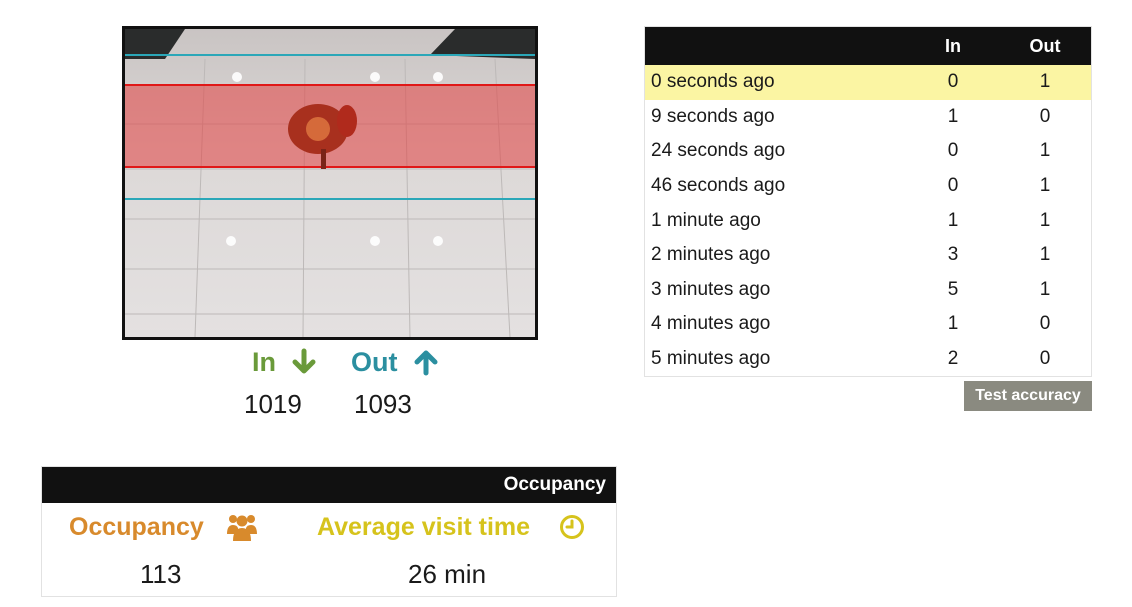 This screenshot has height=607, width=1132. I want to click on test-accuracy-button: Test accuracy, so click(1028, 396).